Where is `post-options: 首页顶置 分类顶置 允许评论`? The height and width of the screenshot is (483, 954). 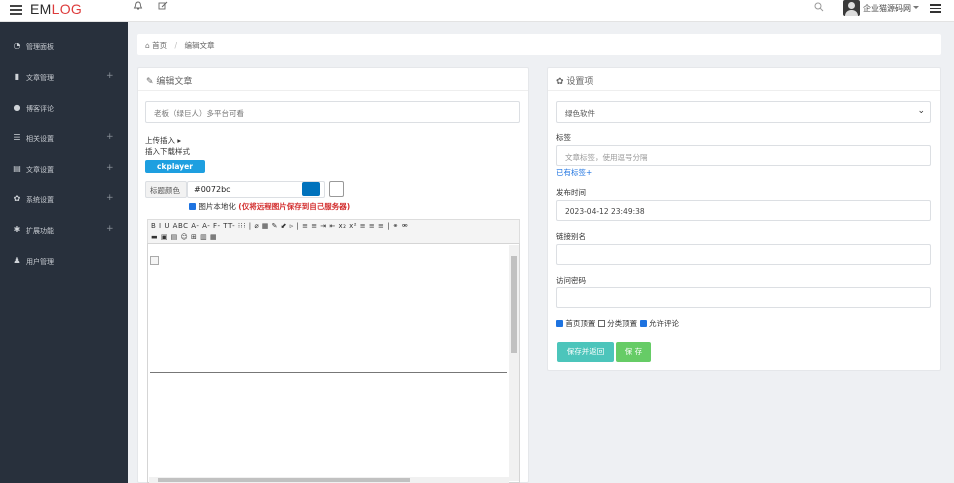
post-options: 首页顶置 分类顶置 允许评论 is located at coordinates (617, 323).